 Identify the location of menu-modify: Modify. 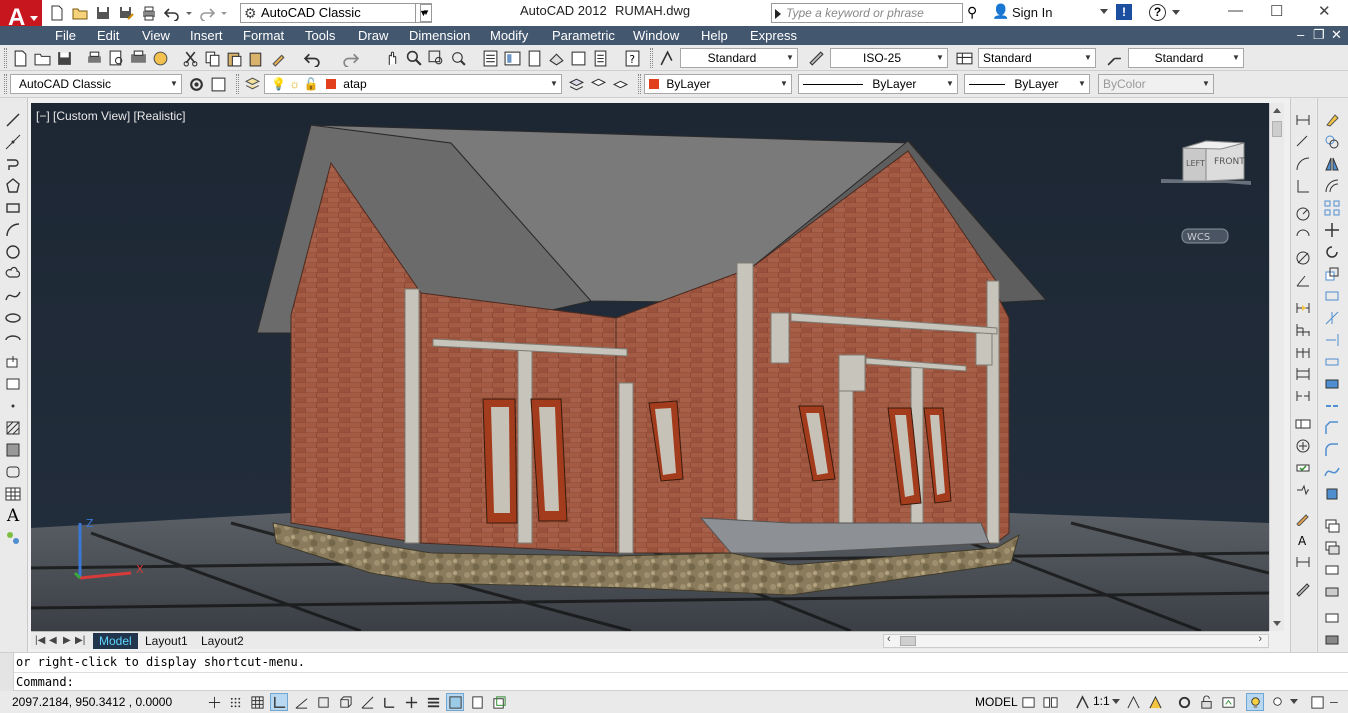
(509, 35).